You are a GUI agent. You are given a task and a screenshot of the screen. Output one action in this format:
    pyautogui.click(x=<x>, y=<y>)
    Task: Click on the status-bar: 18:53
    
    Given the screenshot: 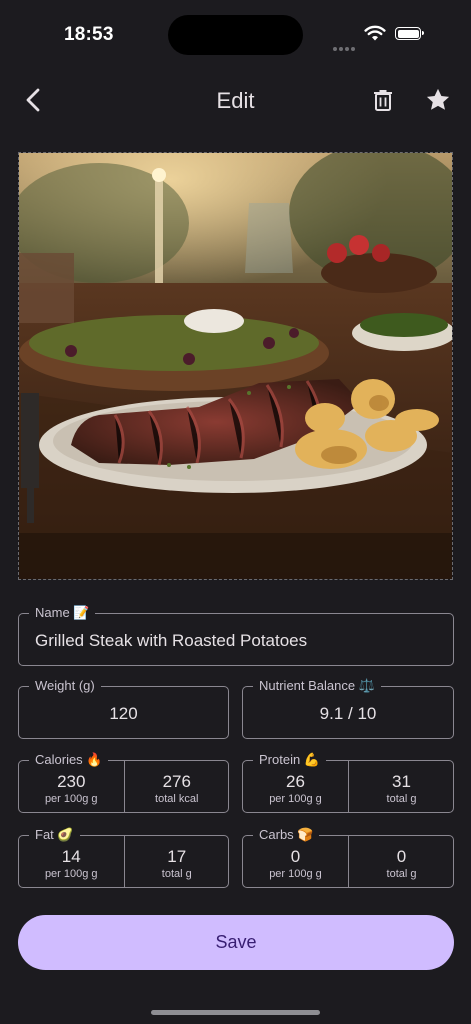 What is the action you would take?
    pyautogui.click(x=235, y=30)
    